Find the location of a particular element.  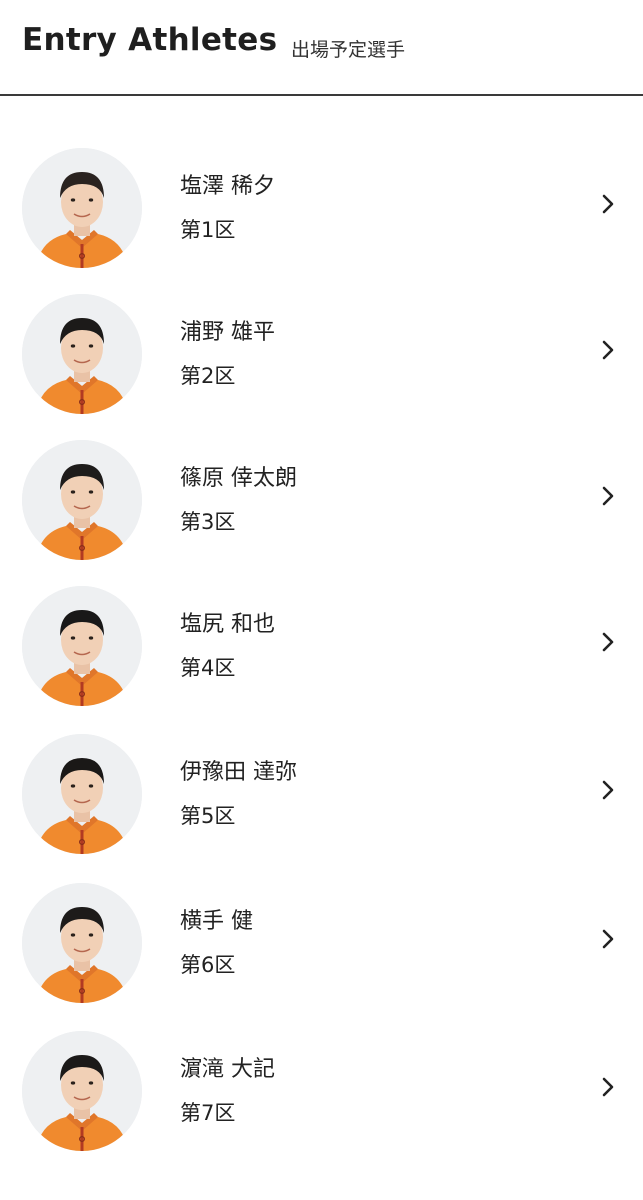

athlete-row: 篠原 倖太朗 第3区 is located at coordinates (321, 505).